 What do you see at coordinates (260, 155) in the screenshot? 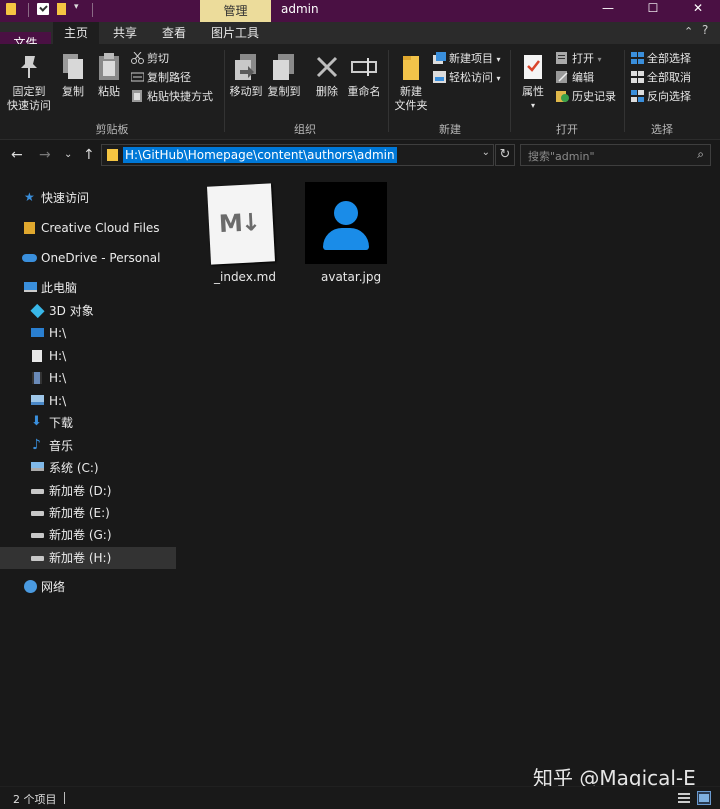
I see `address-path: H:\GitHub\Homepage\content\authors\admin` at bounding box center [260, 155].